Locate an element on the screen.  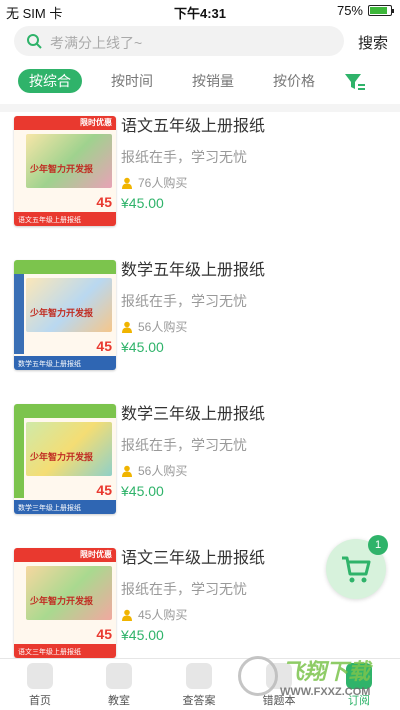
product-cover: 限时优惠 少年智力开发报 45 语文三年级上册报纸 is located at coordinates (65, 603).